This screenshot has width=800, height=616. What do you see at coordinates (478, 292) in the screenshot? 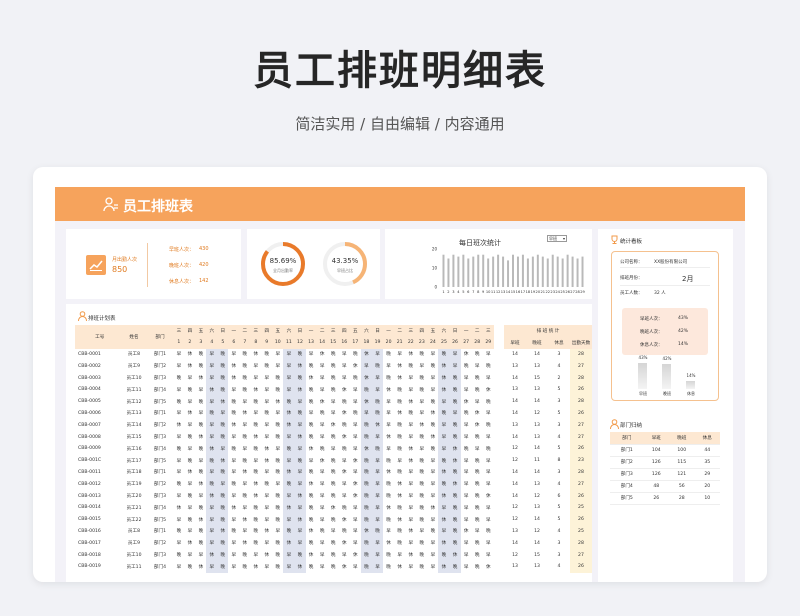
I see `x-tick-label: 8` at bounding box center [478, 292].